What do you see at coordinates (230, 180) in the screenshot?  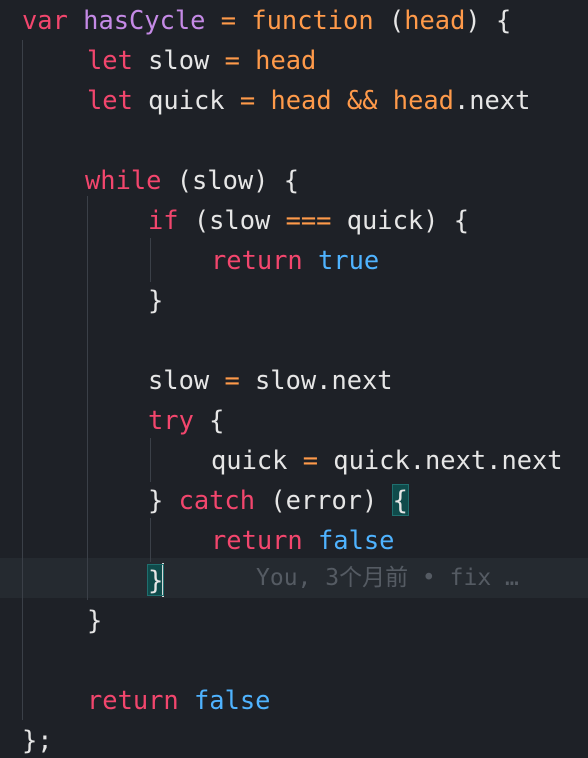 I see `code-token: (slow) {` at bounding box center [230, 180].